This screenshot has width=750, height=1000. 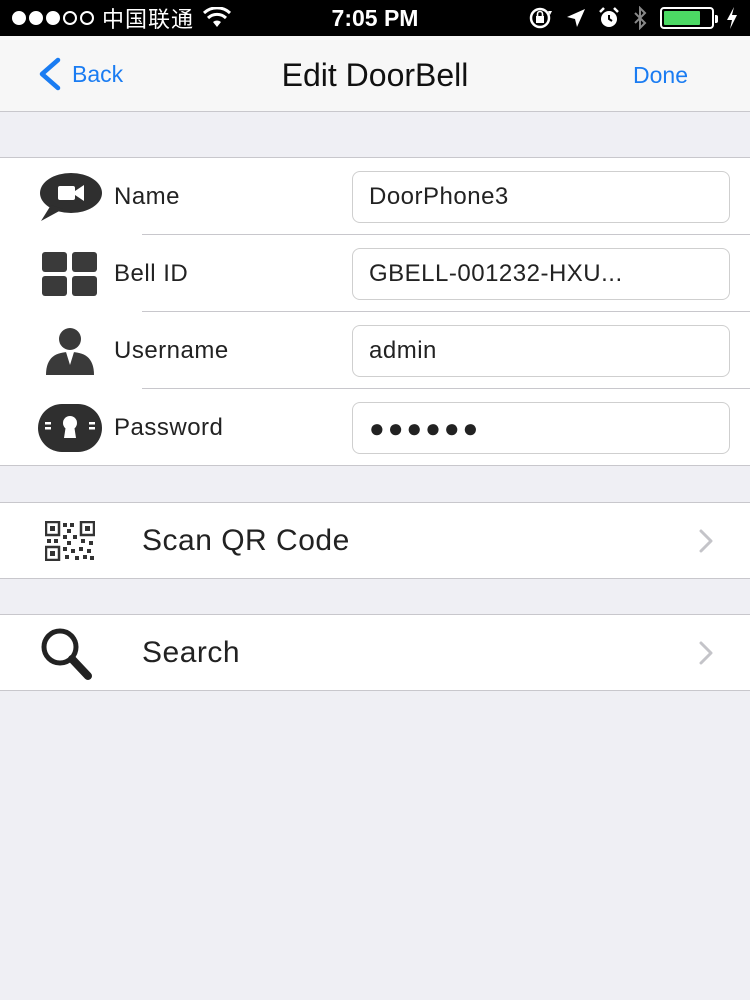 I want to click on back-button: Back, so click(x=79, y=74).